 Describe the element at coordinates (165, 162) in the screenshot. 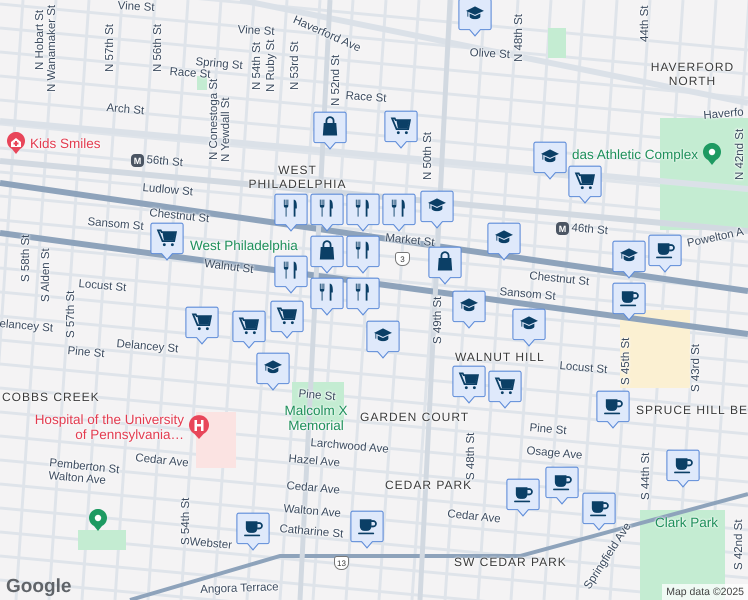

I see `street-label: 56th St` at that location.